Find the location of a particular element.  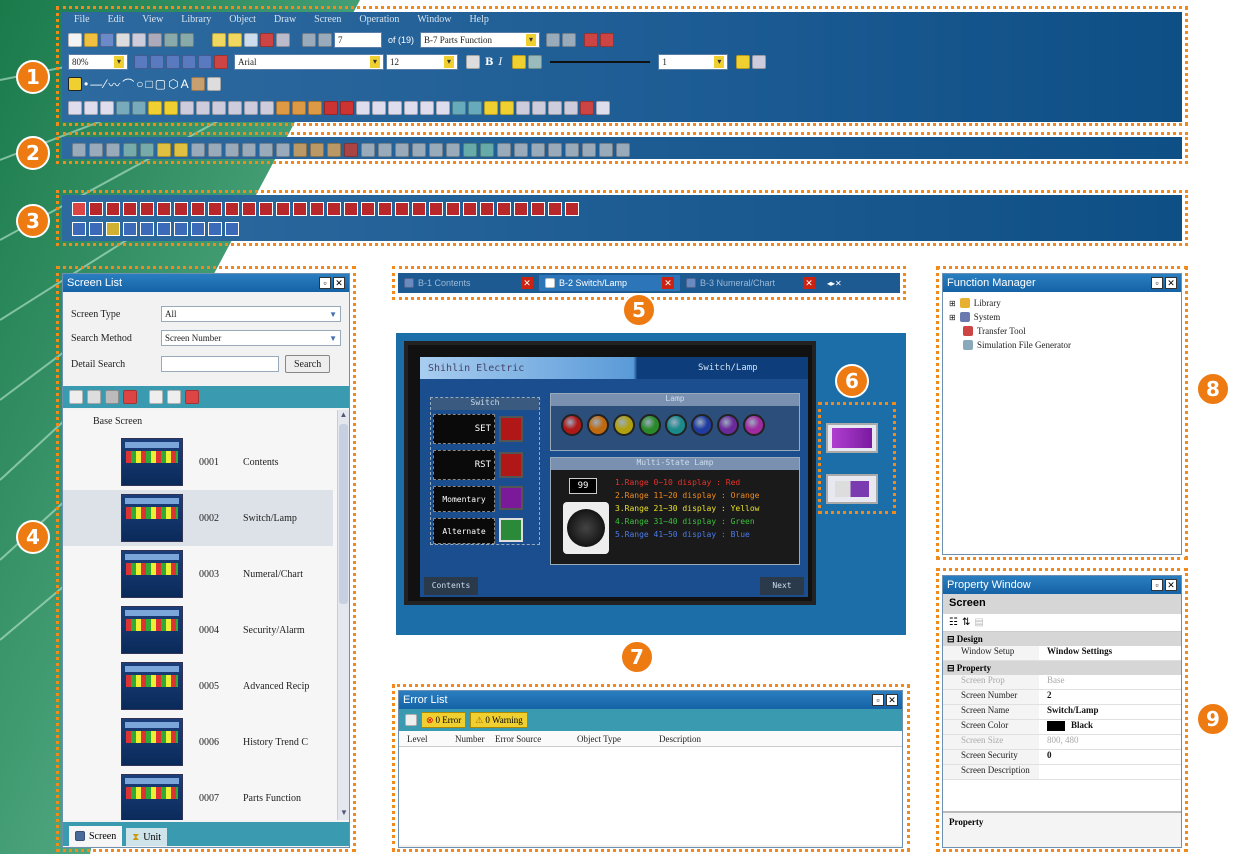

save-icon is located at coordinates (107, 40).